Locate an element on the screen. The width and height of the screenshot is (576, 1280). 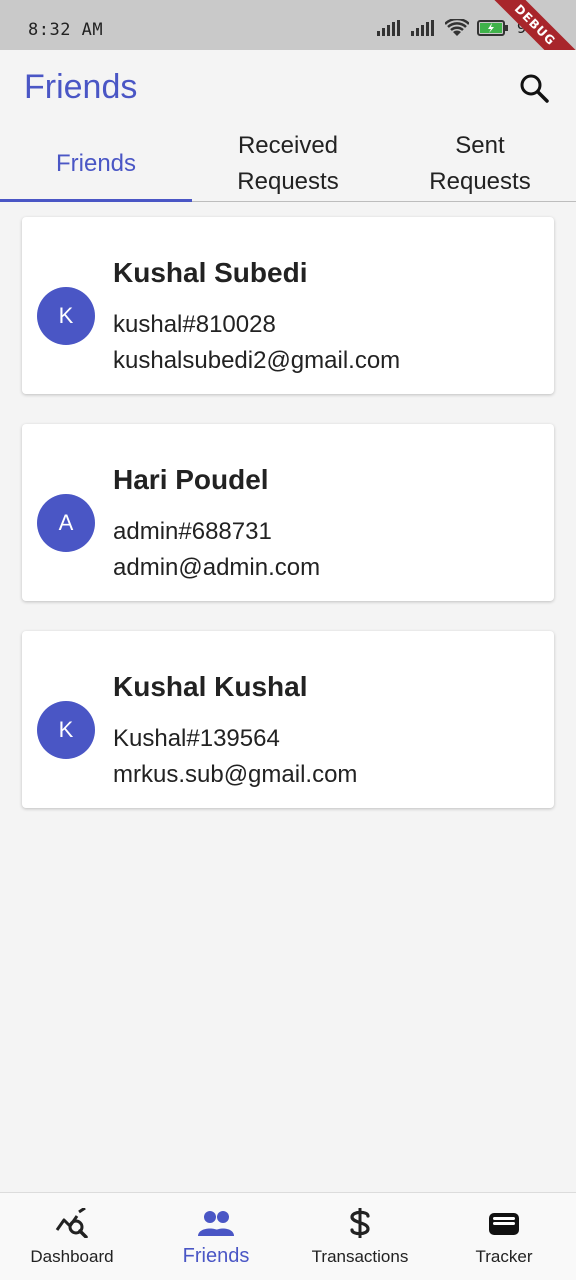
nav-item-transactions: Transactions is located at coordinates (360, 1236).